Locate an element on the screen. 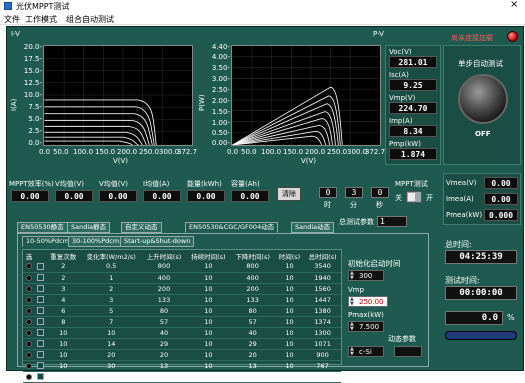  init-time-stepper: ▲ ▼ 300 is located at coordinates (366, 275).